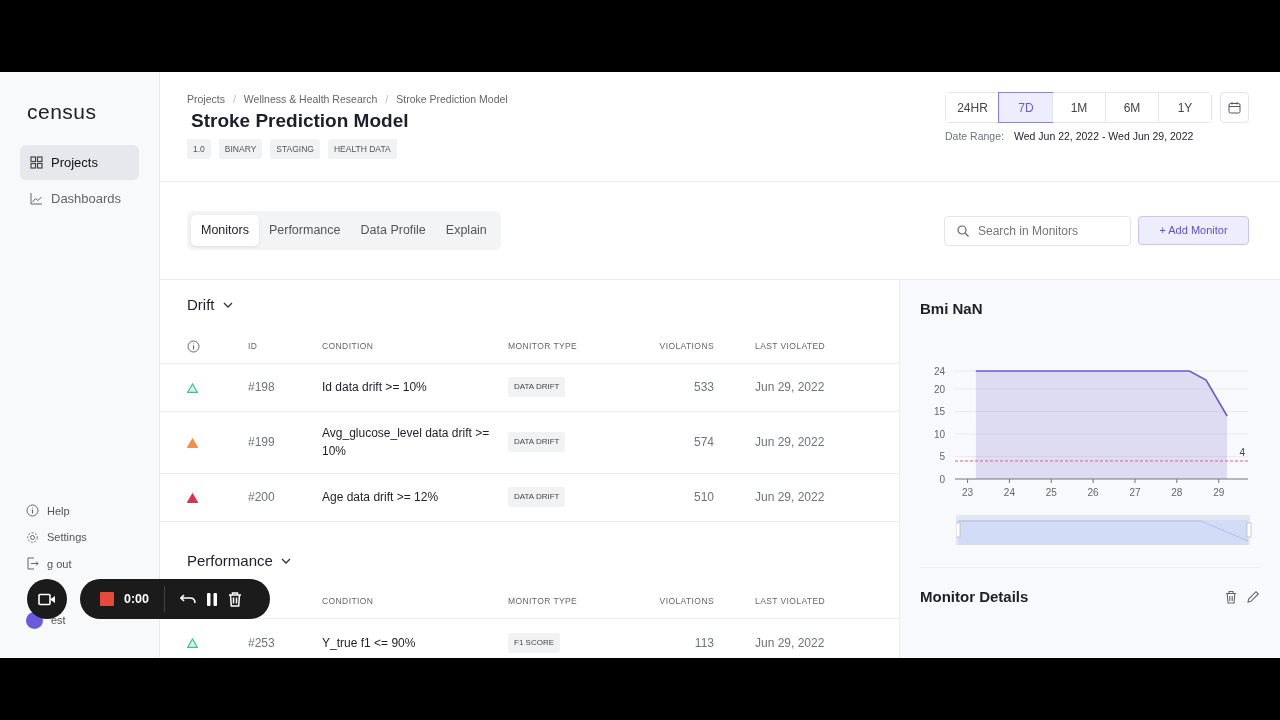 The height and width of the screenshot is (720, 1280). What do you see at coordinates (79, 199) in the screenshot?
I see `sidebar-item: Dashboards` at bounding box center [79, 199].